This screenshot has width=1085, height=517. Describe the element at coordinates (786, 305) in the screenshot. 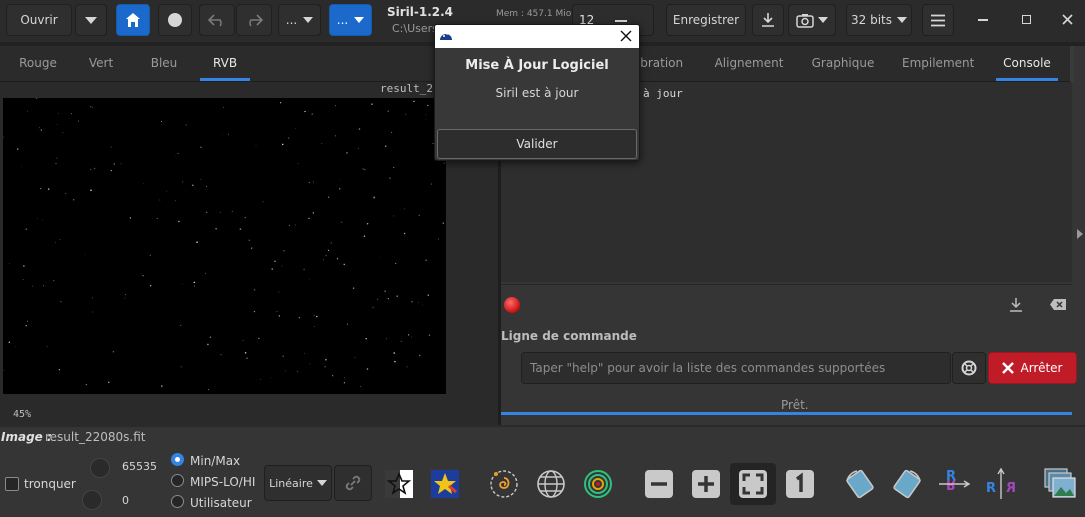

I see `console-toolbar` at that location.